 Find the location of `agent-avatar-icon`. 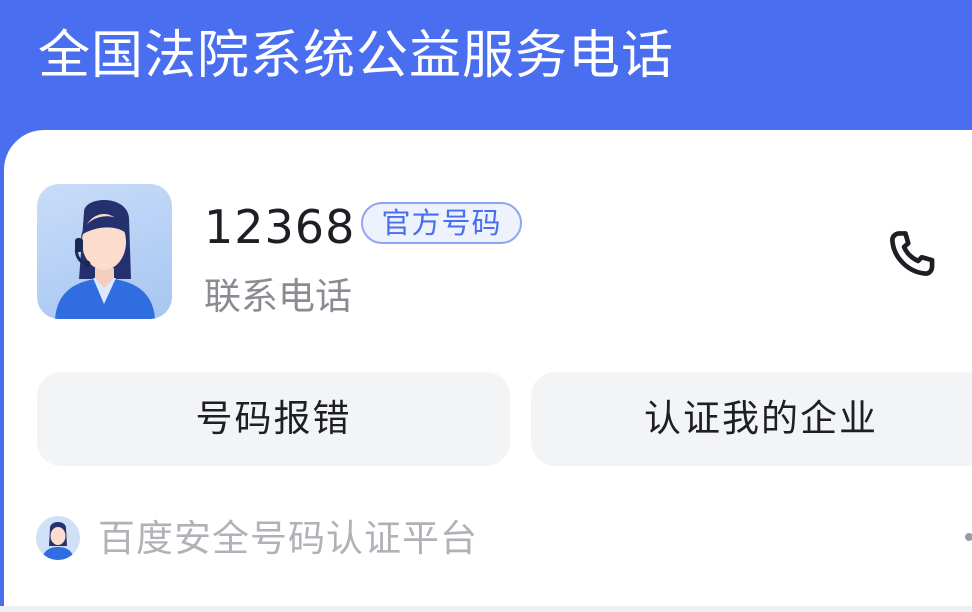

agent-avatar-icon is located at coordinates (104, 251).